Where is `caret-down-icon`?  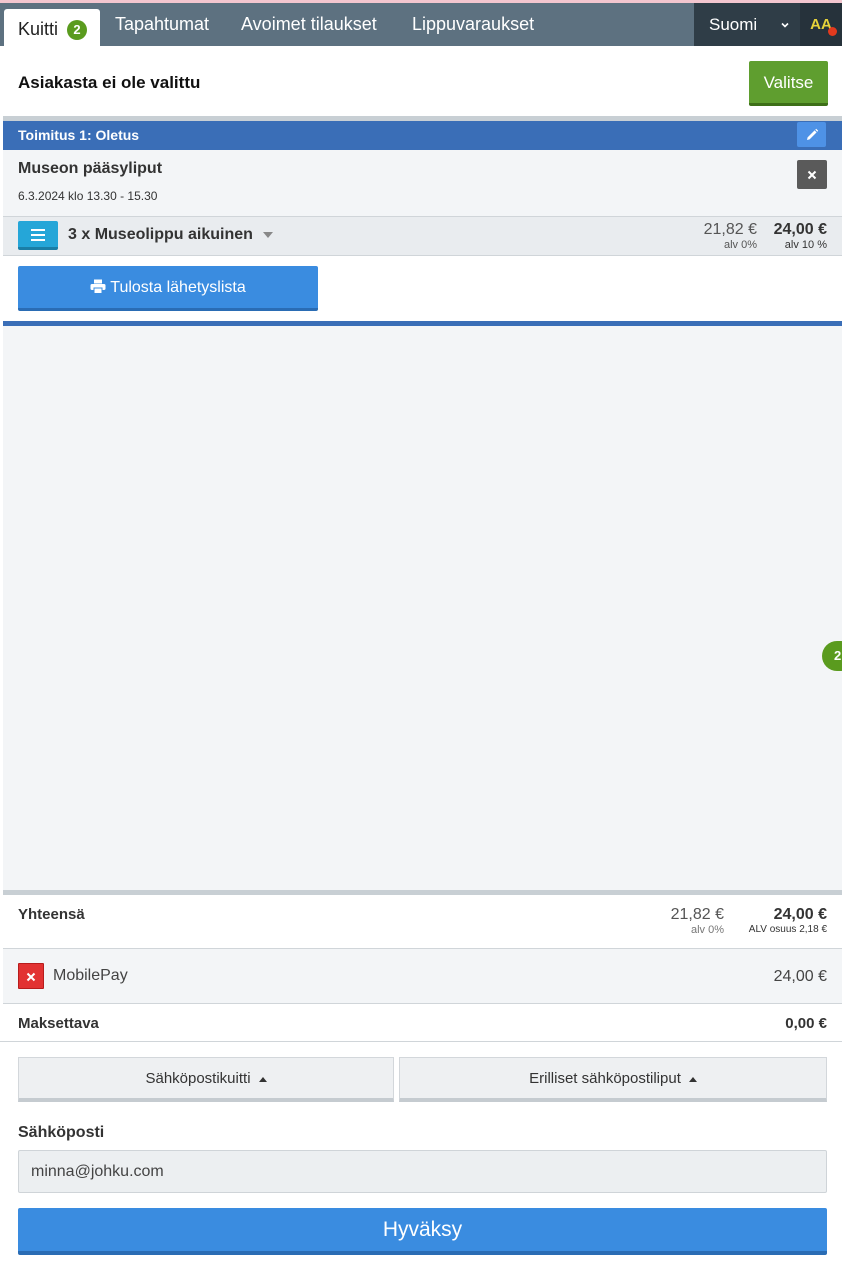 caret-down-icon is located at coordinates (267, 234).